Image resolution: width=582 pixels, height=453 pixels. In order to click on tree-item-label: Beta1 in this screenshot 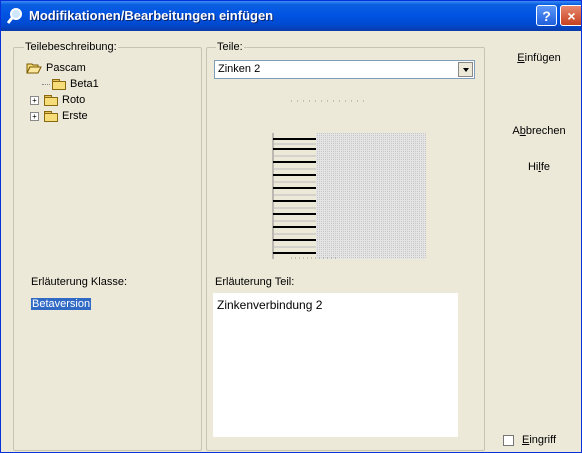, I will do `click(84, 84)`.